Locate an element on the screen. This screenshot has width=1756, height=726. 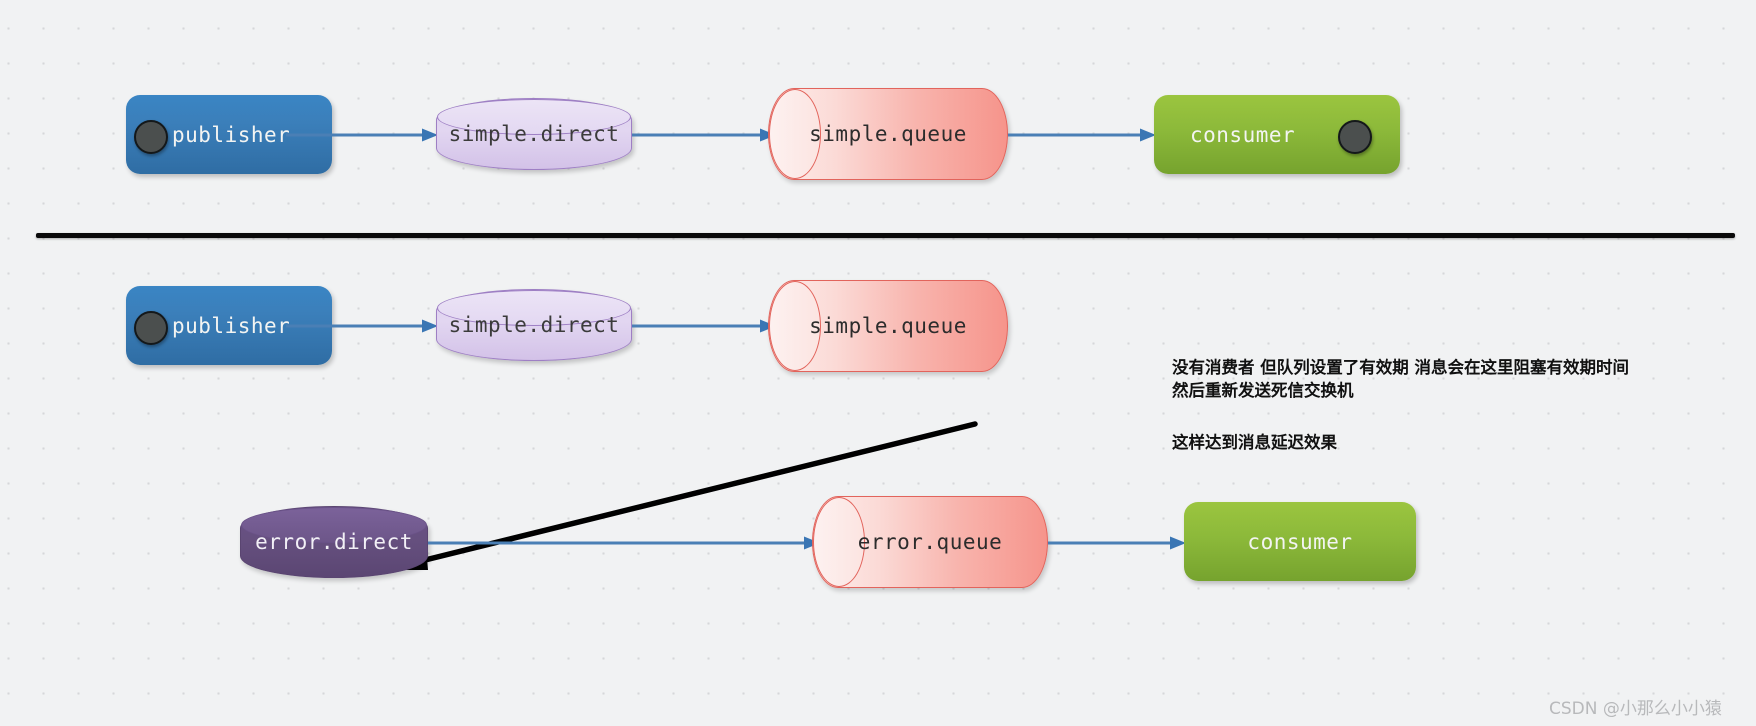
consumer-port-dot-top is located at coordinates (1355, 137).